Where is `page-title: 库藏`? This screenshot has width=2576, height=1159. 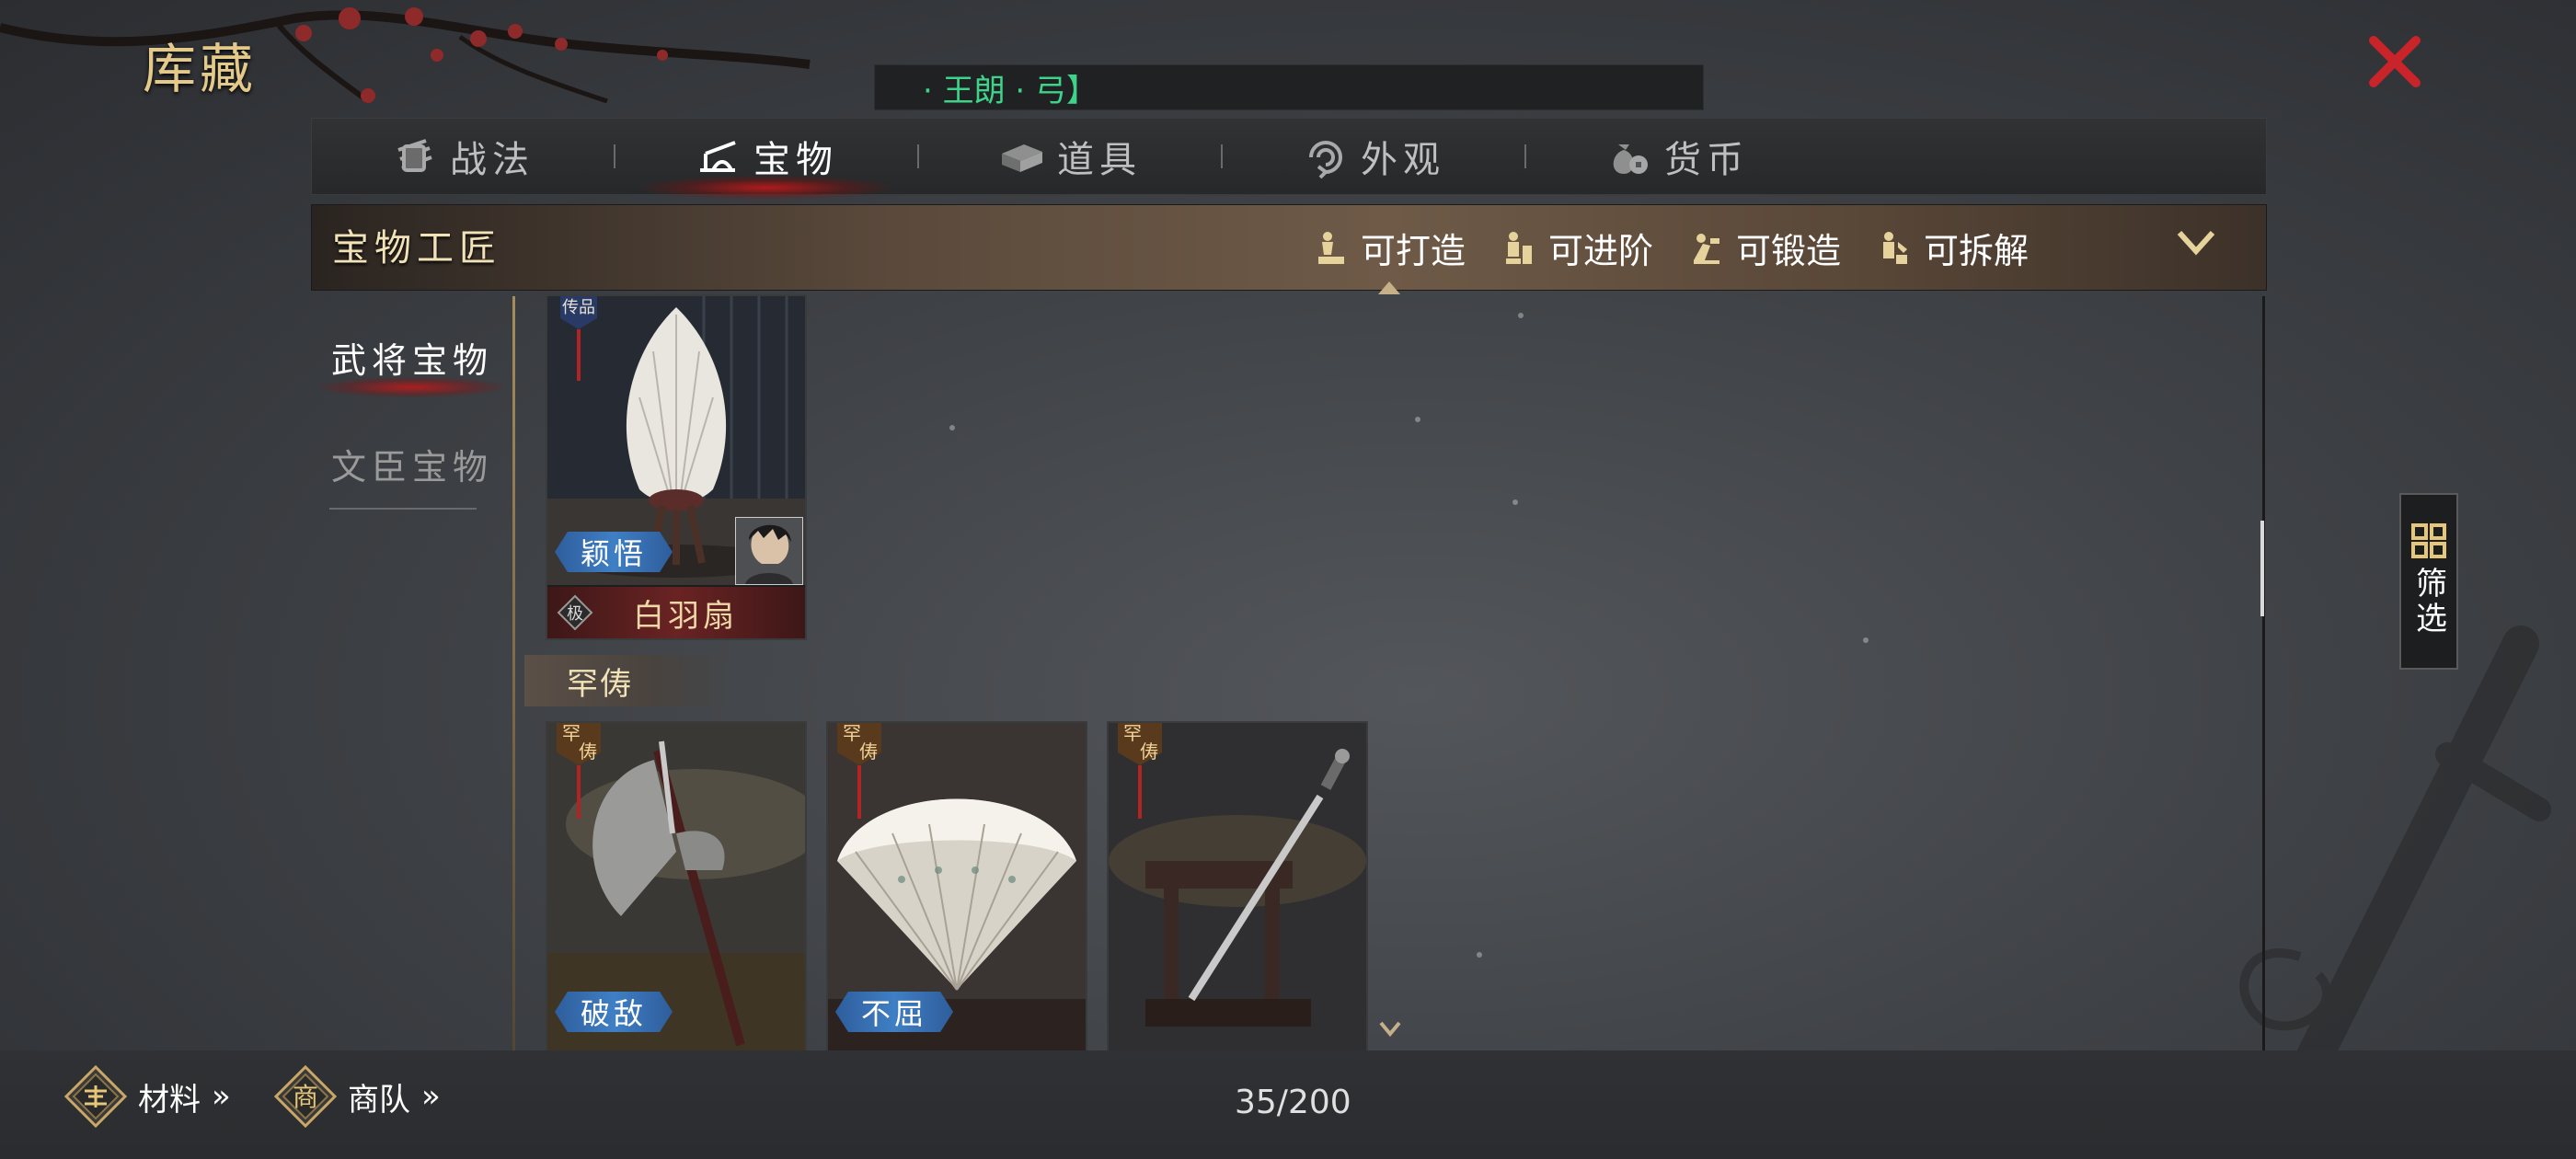
page-title: 库藏 is located at coordinates (200, 69).